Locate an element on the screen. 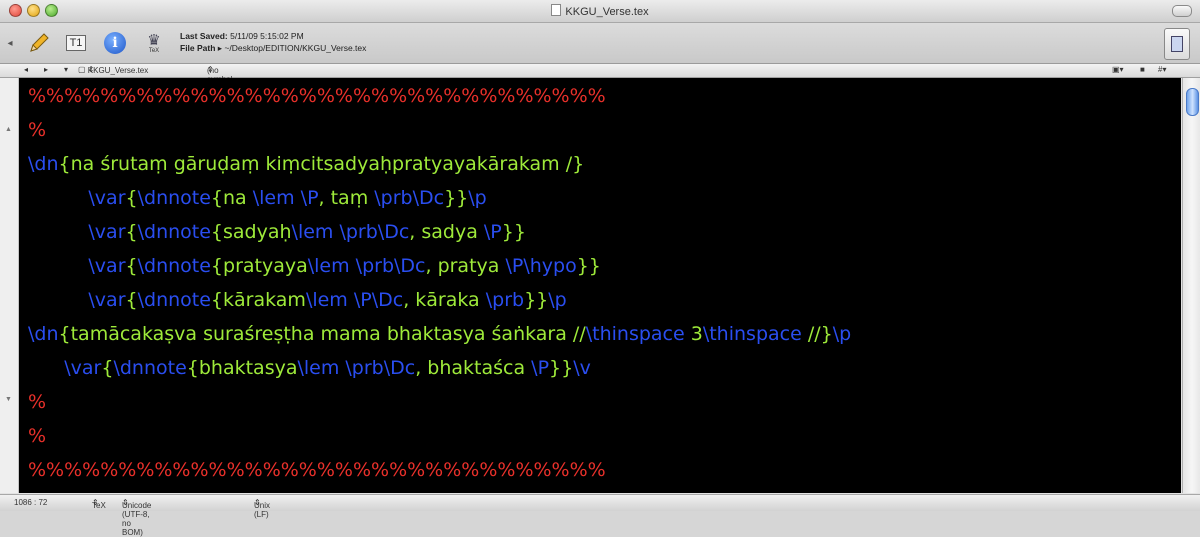 This screenshot has width=1200, height=537. text-token: , bhaktaśca is located at coordinates (473, 368).